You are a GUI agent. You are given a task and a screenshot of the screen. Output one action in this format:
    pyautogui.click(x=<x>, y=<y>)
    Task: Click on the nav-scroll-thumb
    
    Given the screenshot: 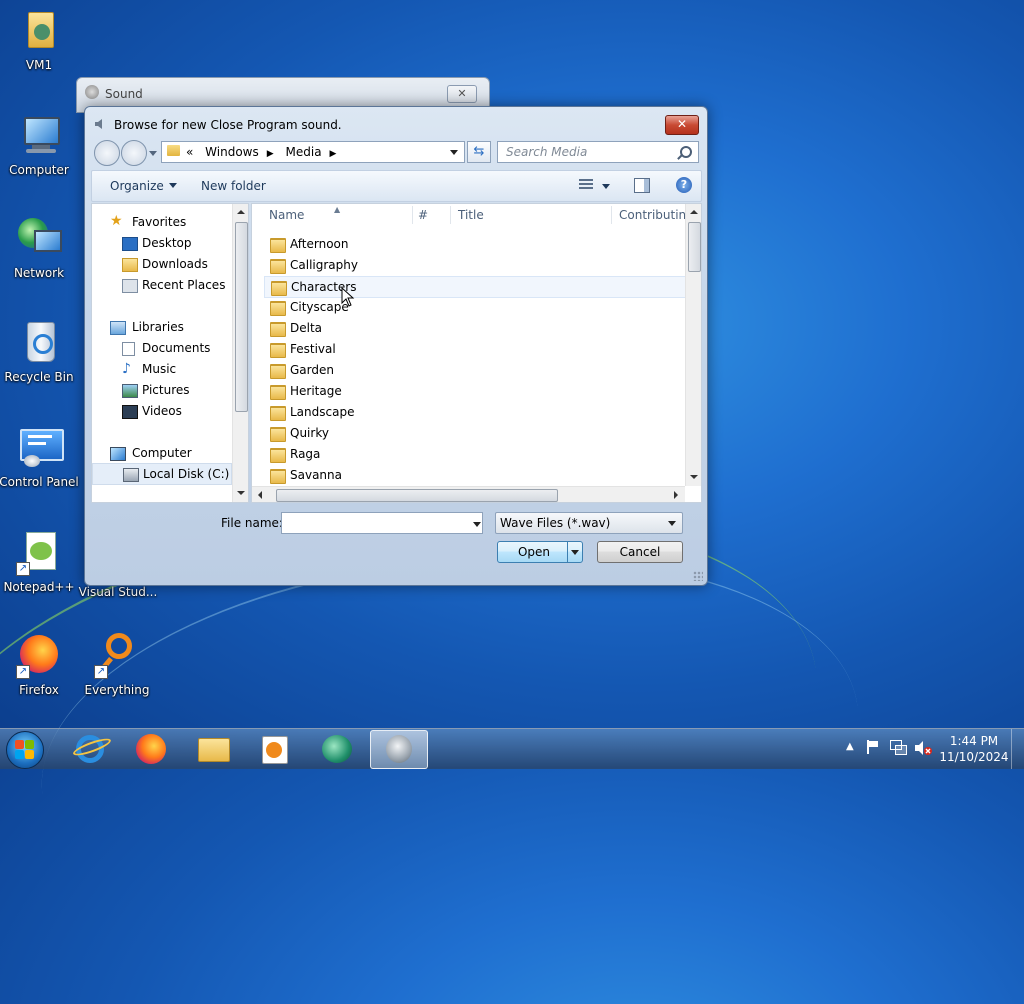 What is the action you would take?
    pyautogui.click(x=241, y=317)
    